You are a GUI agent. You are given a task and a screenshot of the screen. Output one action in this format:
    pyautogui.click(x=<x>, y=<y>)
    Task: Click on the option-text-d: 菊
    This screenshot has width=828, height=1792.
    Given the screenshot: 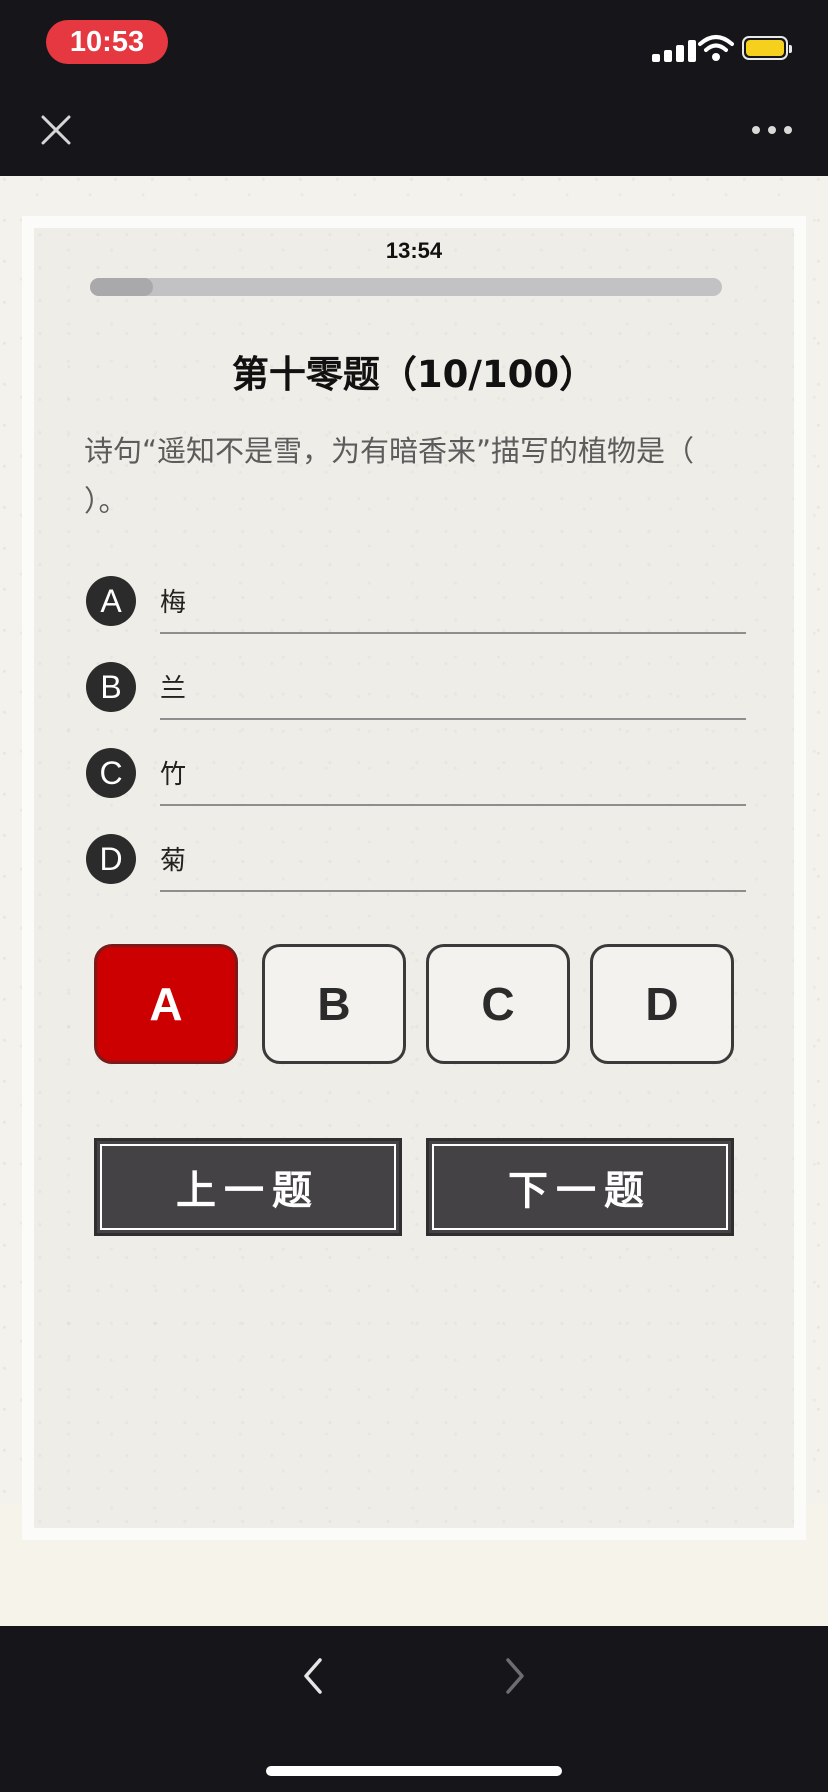 What is the action you would take?
    pyautogui.click(x=173, y=861)
    